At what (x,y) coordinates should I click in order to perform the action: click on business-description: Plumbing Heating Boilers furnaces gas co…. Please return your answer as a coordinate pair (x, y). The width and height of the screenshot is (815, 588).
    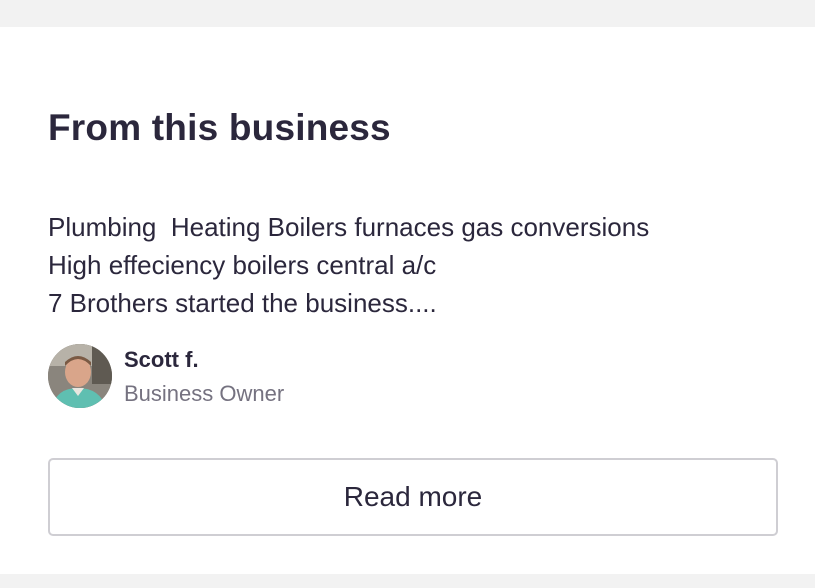
    Looking at the image, I should click on (349, 265).